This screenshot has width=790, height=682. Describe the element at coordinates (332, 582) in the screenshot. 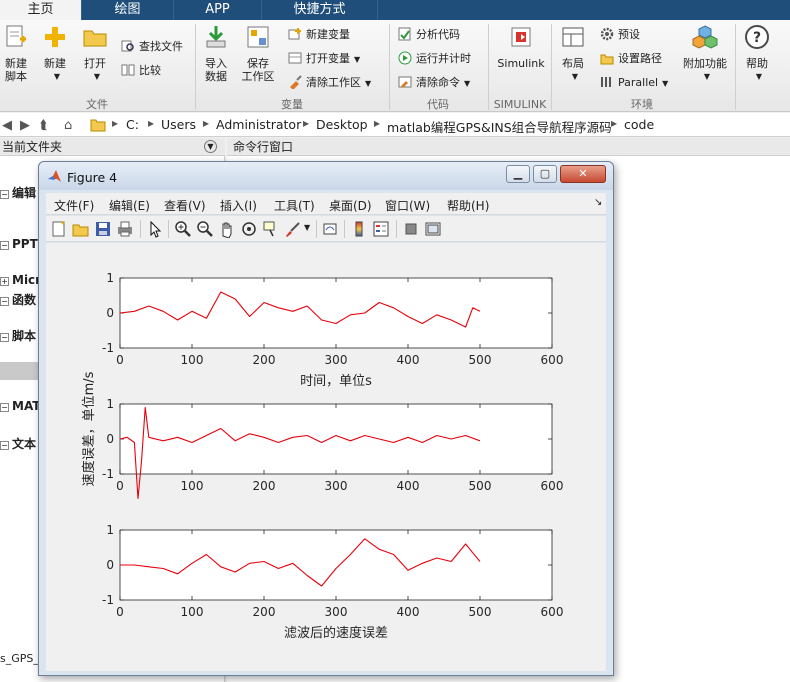

I see `subplot-3: 0 100 200 300 400 500 600-101滤波后的速度误差` at that location.